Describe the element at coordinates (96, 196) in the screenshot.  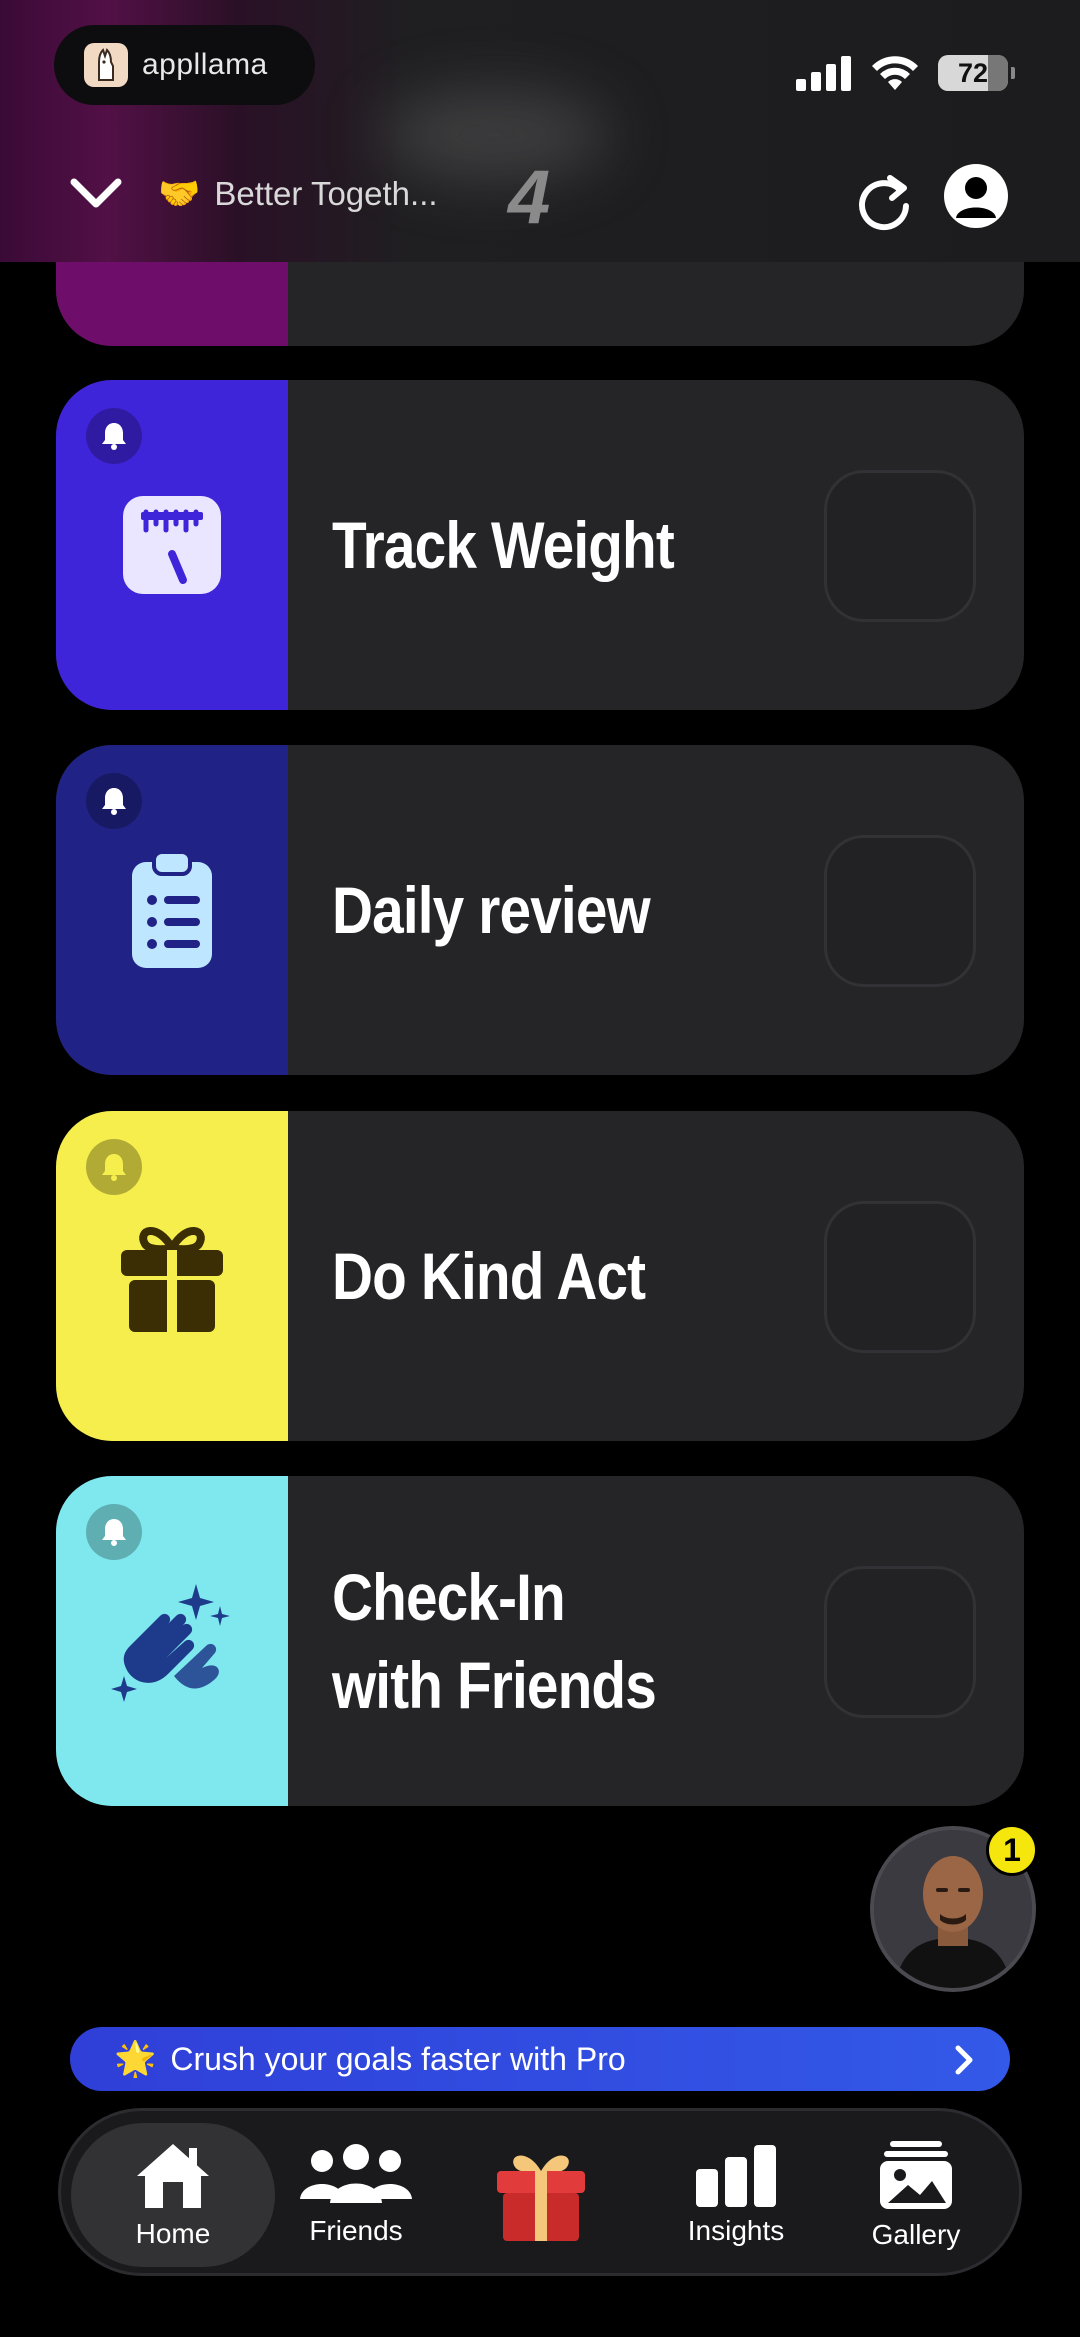
I see `chevron-down-icon` at that location.